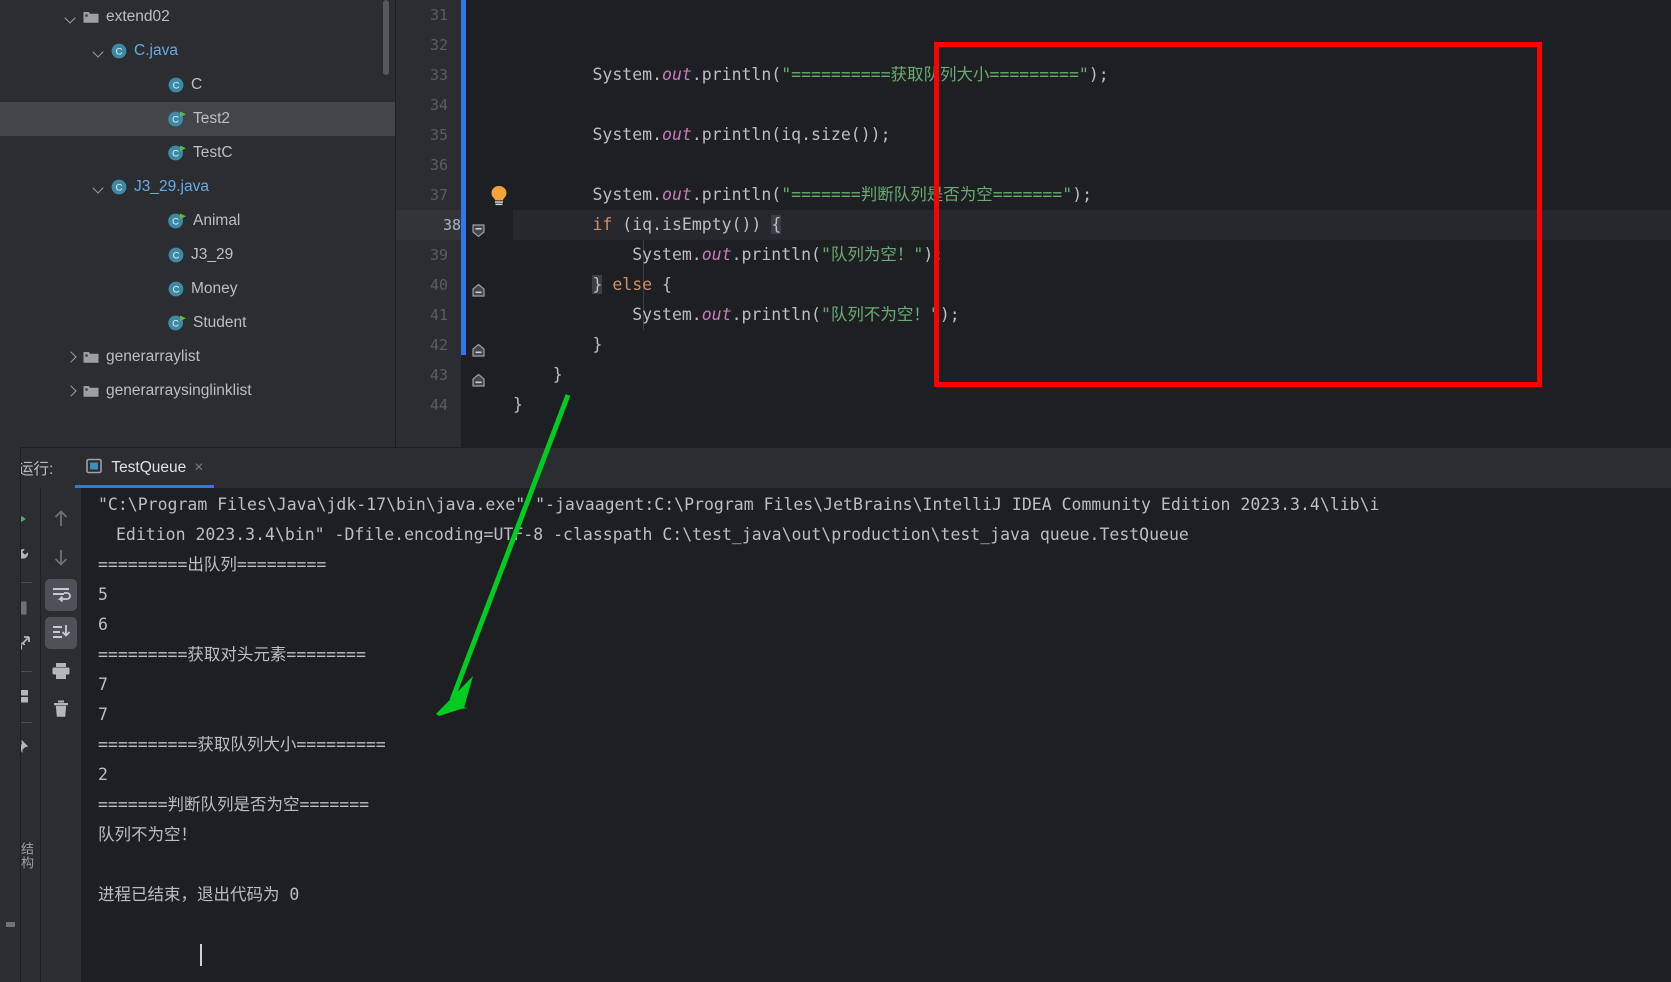  Describe the element at coordinates (422, 405) in the screenshot. I see `line-number-44: 44` at that location.